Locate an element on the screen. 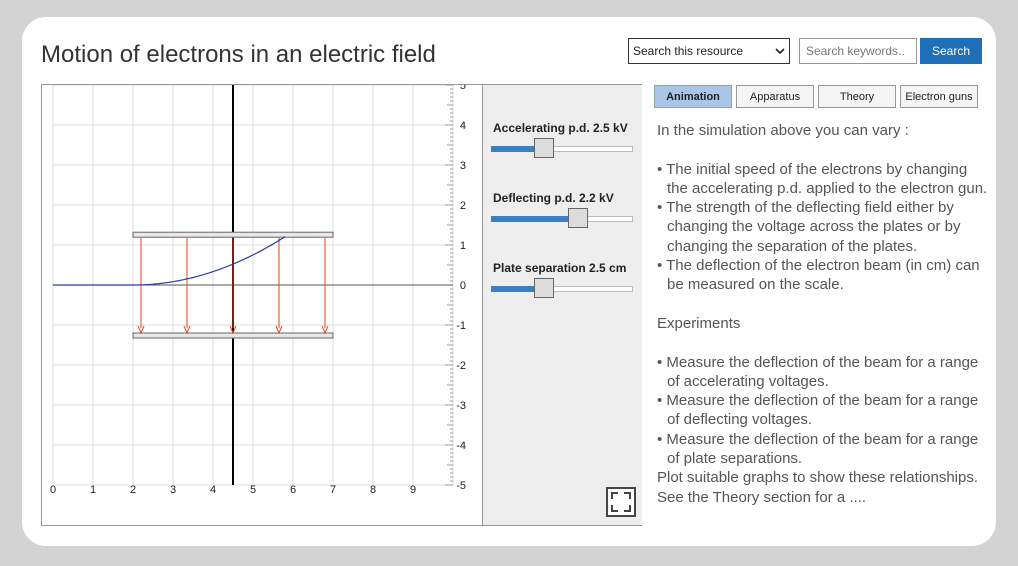 The image size is (1018, 566). tab-apparatus: Apparatus is located at coordinates (775, 96).